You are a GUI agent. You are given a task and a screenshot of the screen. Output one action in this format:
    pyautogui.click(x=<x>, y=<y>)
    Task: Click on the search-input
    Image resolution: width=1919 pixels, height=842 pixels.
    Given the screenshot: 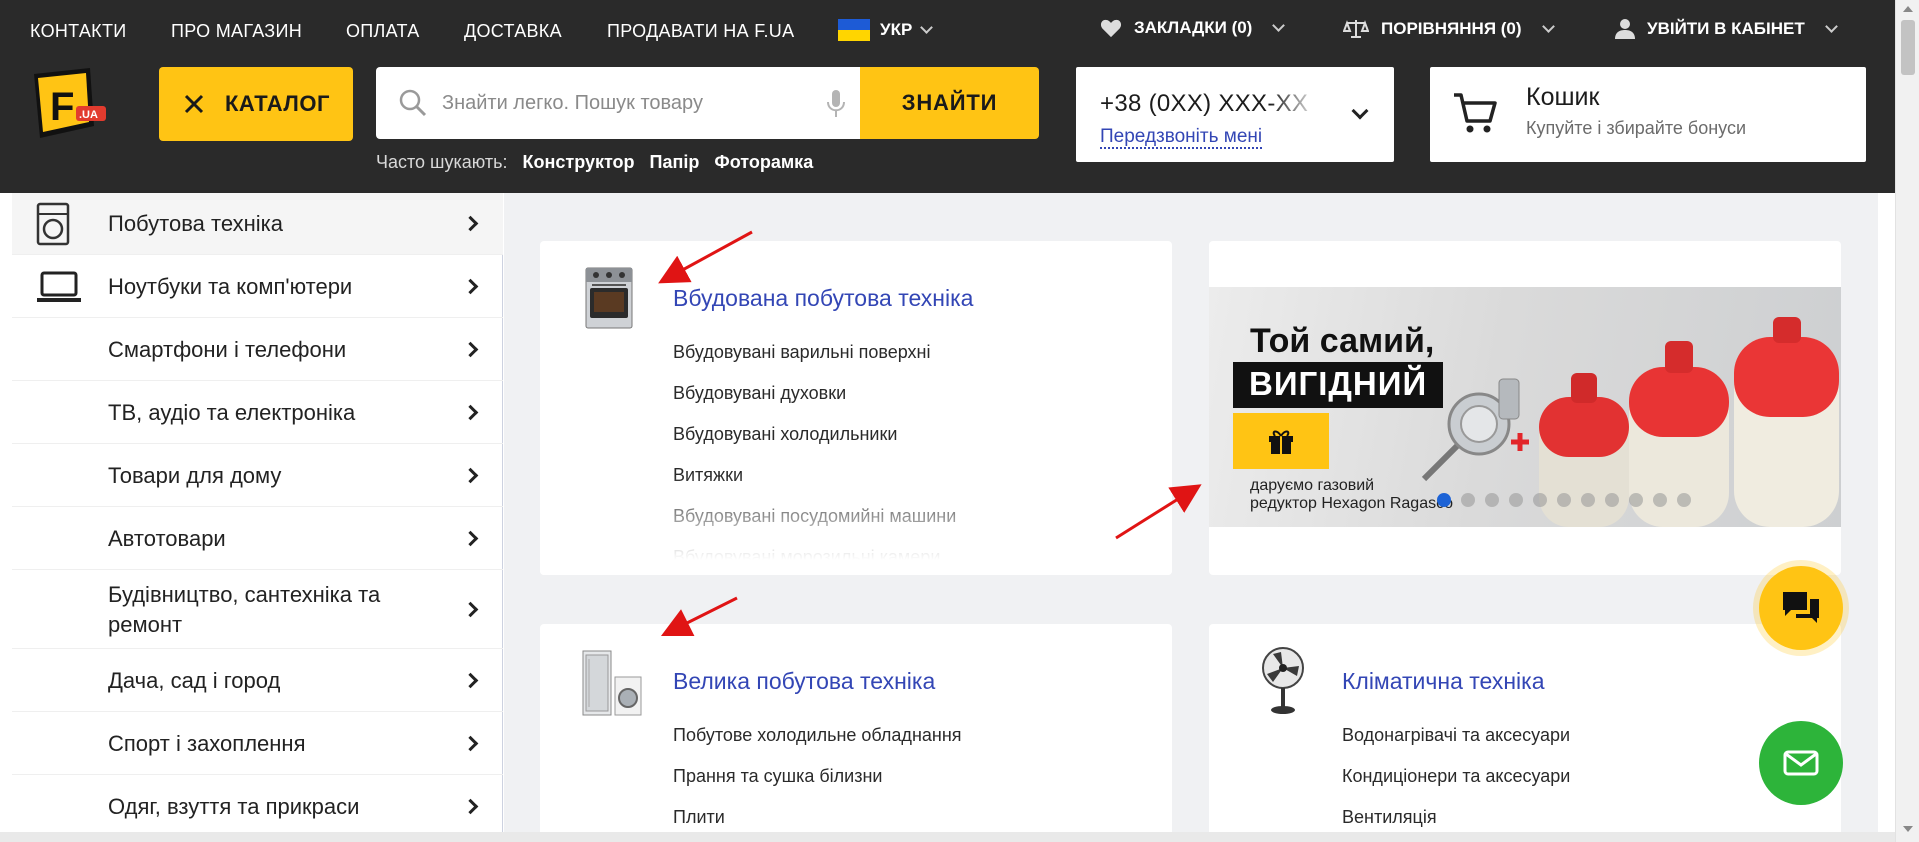 What is the action you would take?
    pyautogui.click(x=622, y=103)
    